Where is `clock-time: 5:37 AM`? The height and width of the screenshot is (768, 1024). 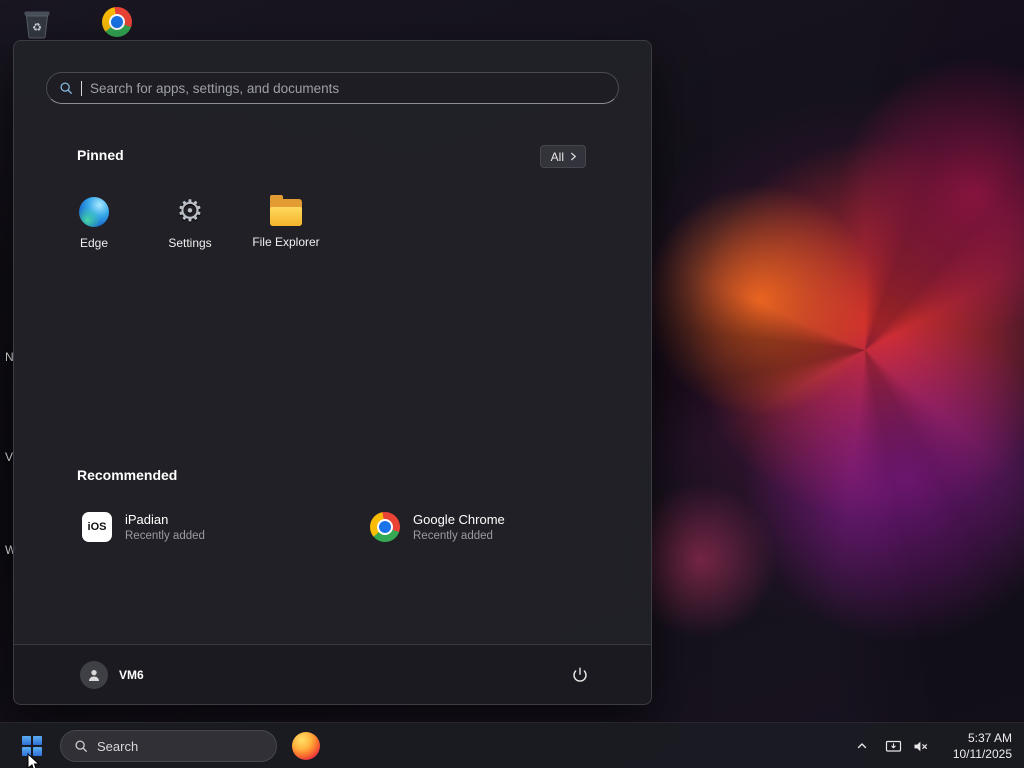 clock-time: 5:37 AM is located at coordinates (989, 738).